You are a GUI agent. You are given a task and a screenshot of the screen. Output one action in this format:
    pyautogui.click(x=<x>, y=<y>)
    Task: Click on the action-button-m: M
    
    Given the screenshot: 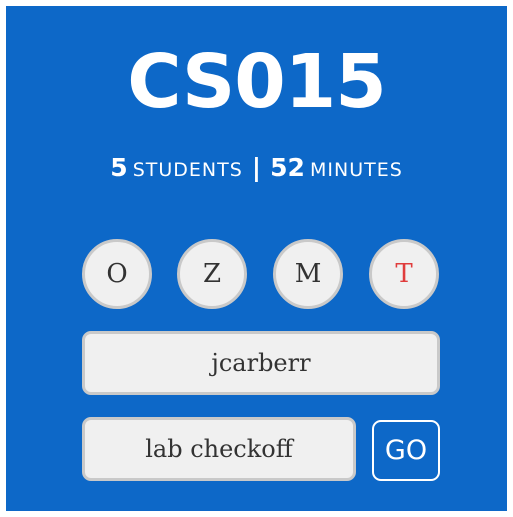 What is the action you would take?
    pyautogui.click(x=308, y=274)
    